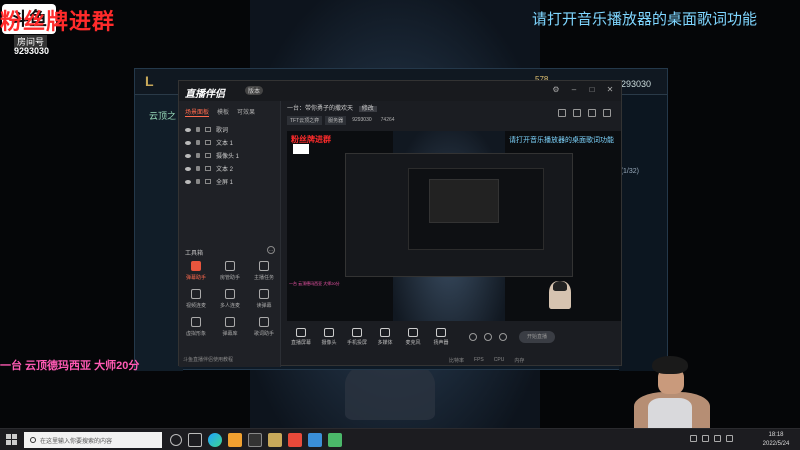 Image resolution: width=800 pixels, height=450 pixels. What do you see at coordinates (607, 113) in the screenshot?
I see `settings-icon` at bounding box center [607, 113].